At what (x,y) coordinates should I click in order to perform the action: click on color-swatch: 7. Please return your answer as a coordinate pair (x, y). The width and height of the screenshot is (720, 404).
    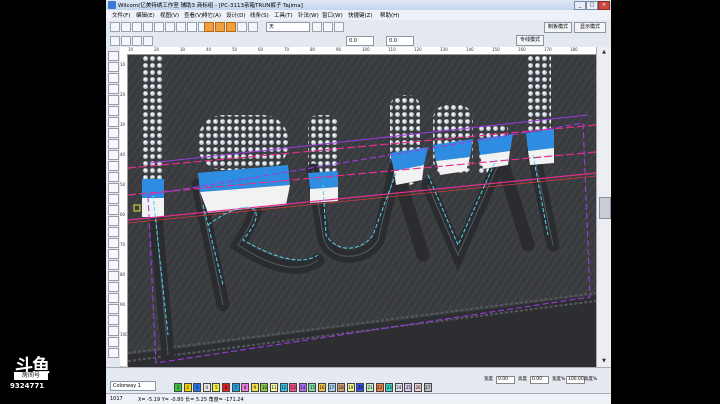
    Looking at the image, I should click on (235, 387).